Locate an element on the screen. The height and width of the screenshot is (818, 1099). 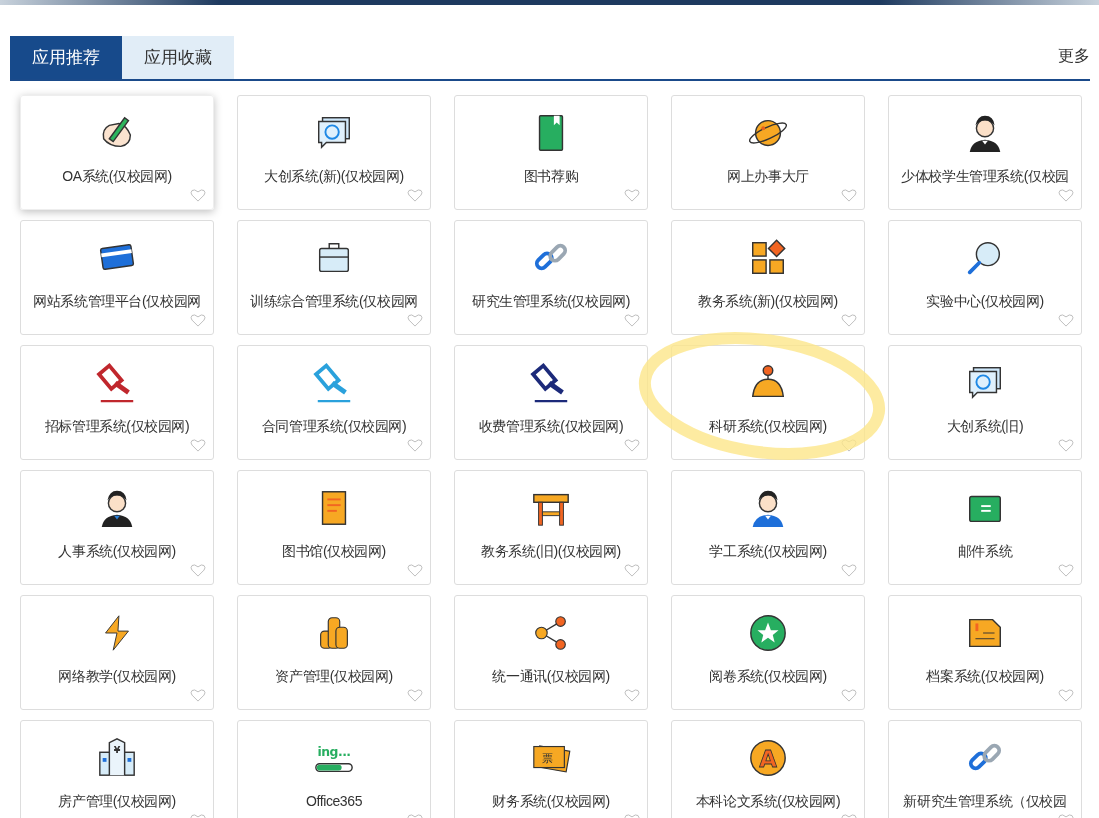
app-tile: A 本科论文系统(仅校园网) is located at coordinates (768, 769).